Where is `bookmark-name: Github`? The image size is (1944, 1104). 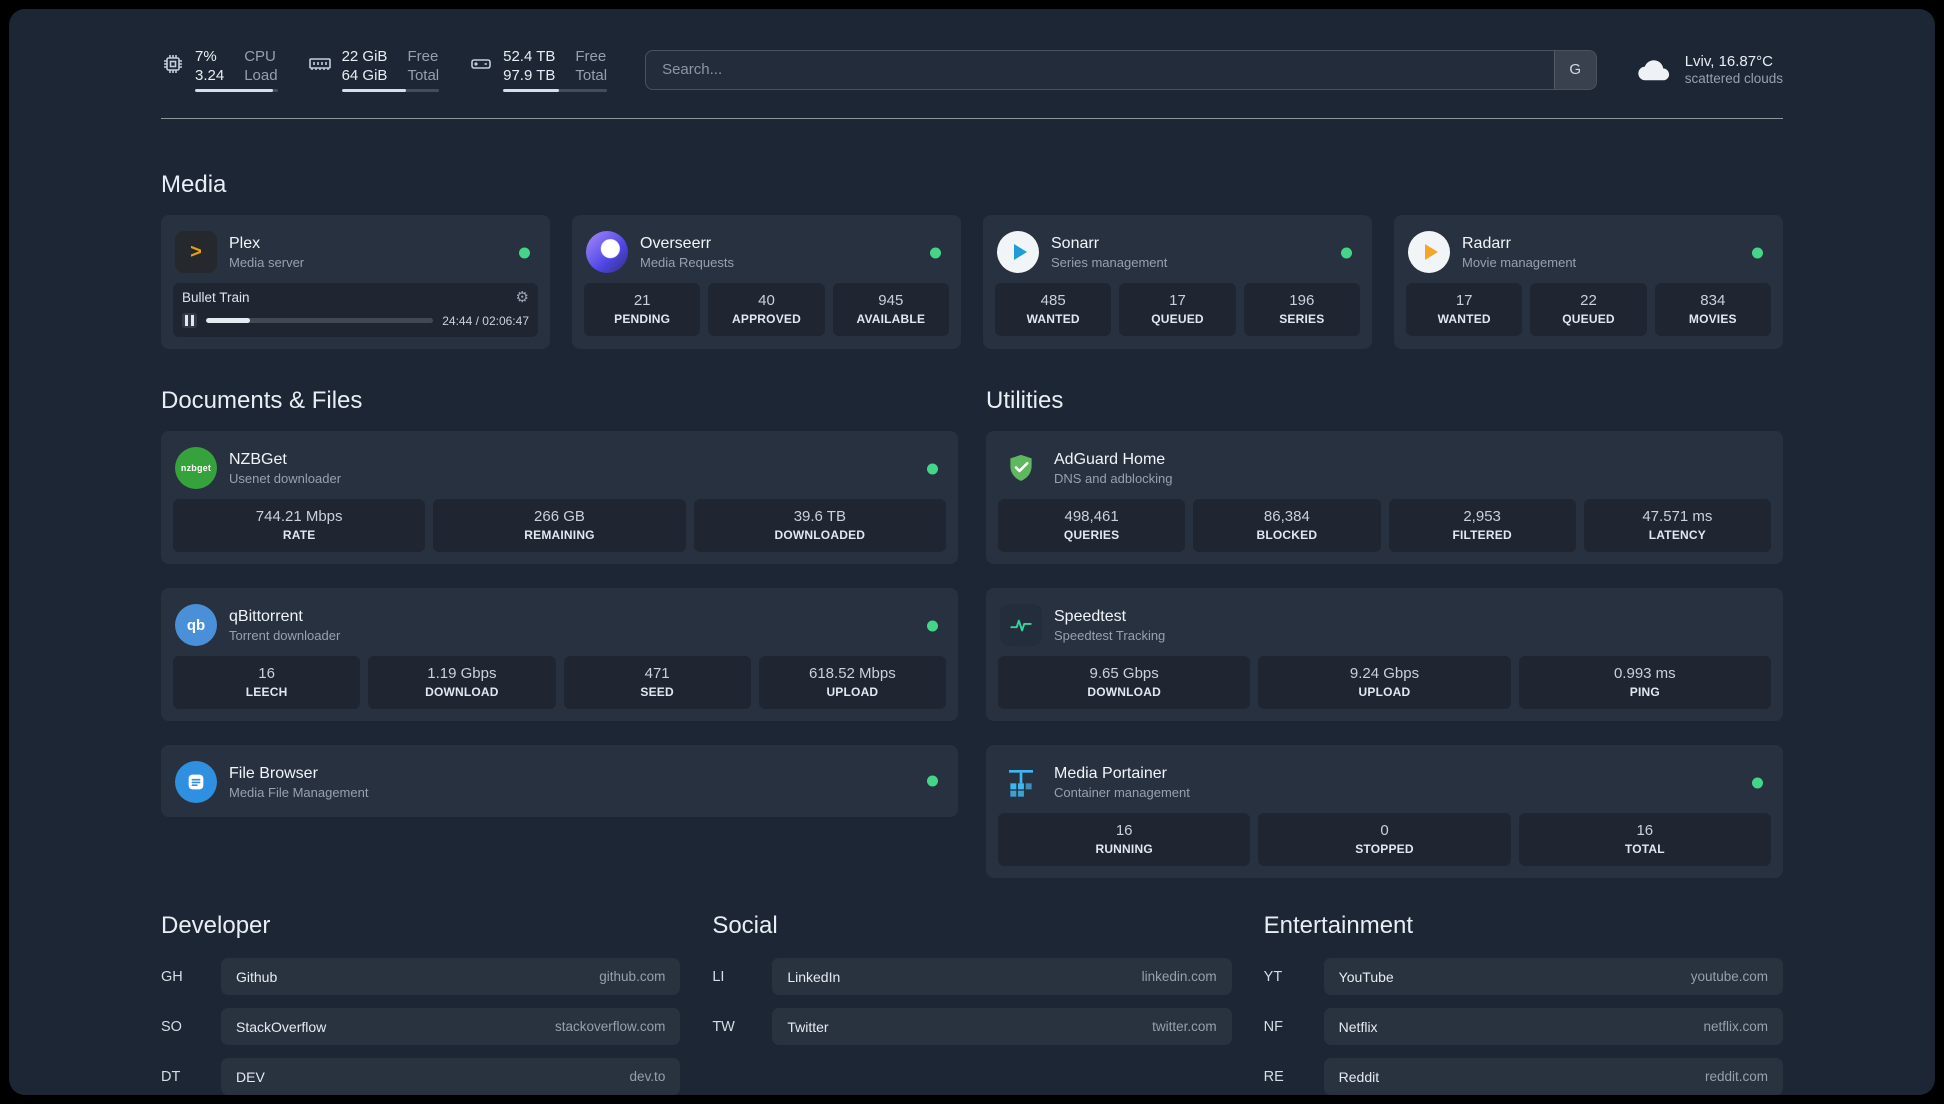 bookmark-name: Github is located at coordinates (256, 977).